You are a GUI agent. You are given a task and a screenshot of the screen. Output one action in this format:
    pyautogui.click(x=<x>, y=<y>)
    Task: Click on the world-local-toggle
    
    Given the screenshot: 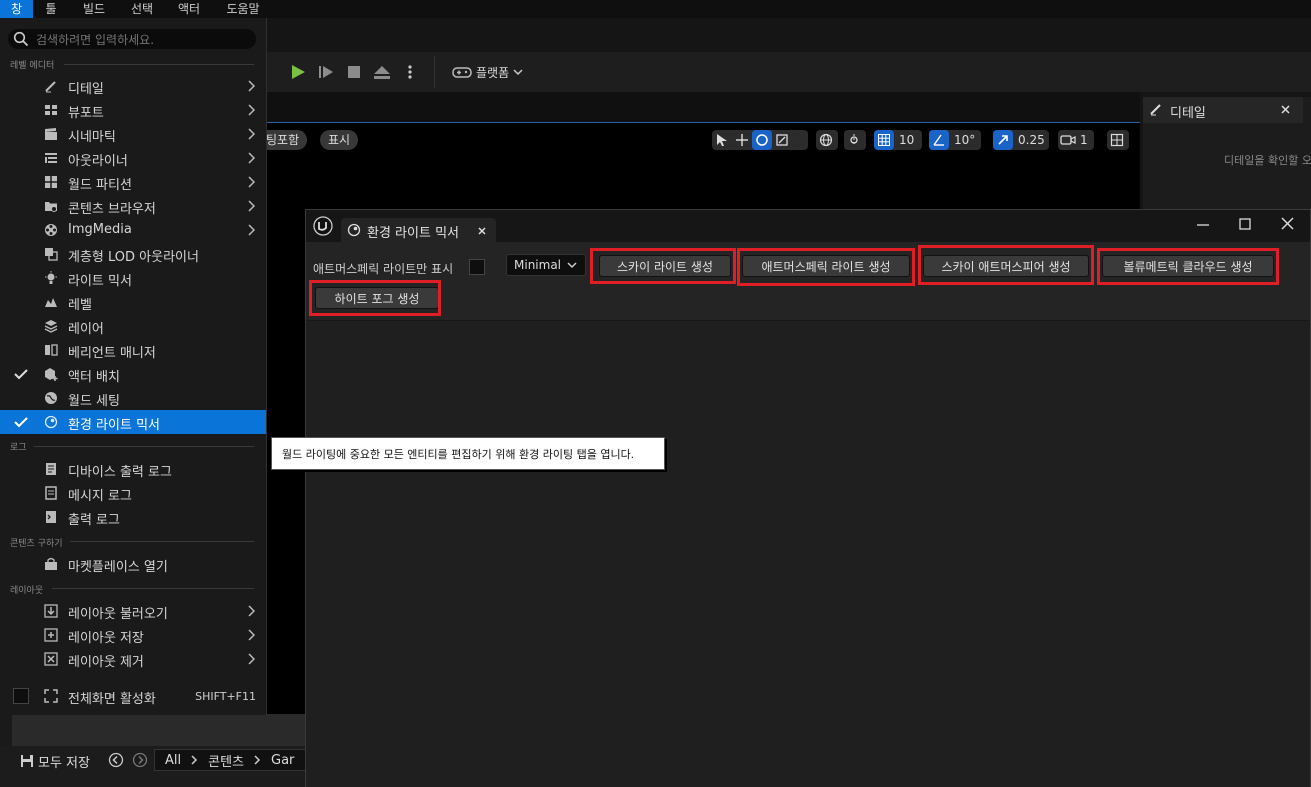 What is the action you would take?
    pyautogui.click(x=827, y=140)
    